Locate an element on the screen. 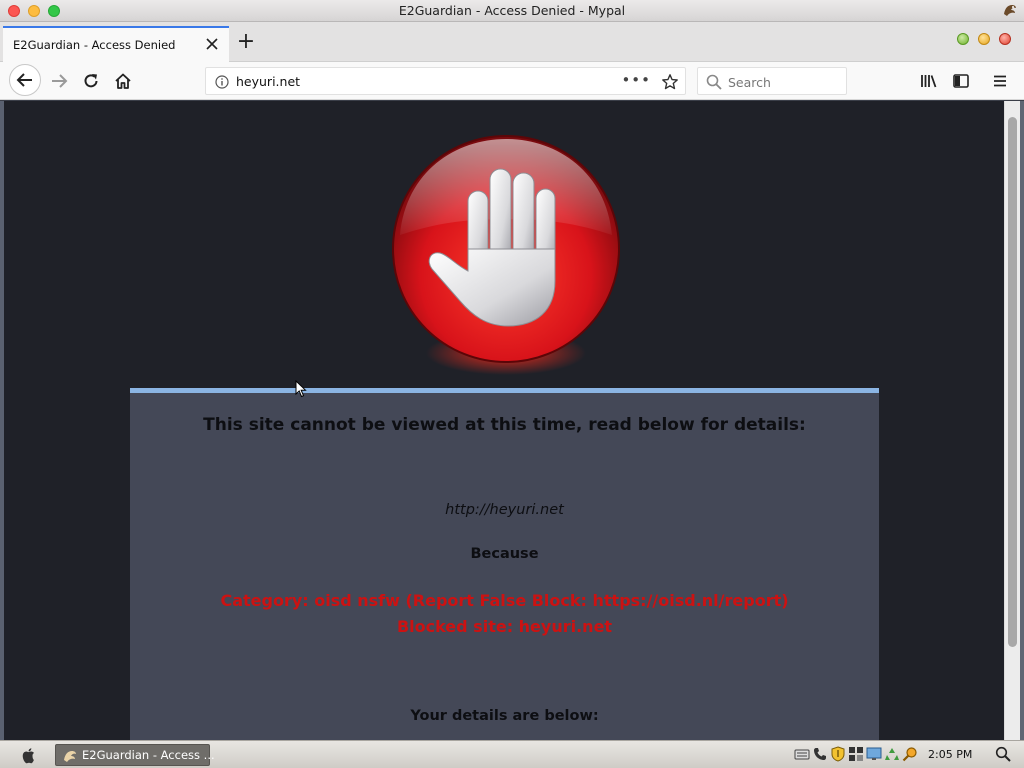 This screenshot has width=1024, height=768. search-input is located at coordinates (784, 82).